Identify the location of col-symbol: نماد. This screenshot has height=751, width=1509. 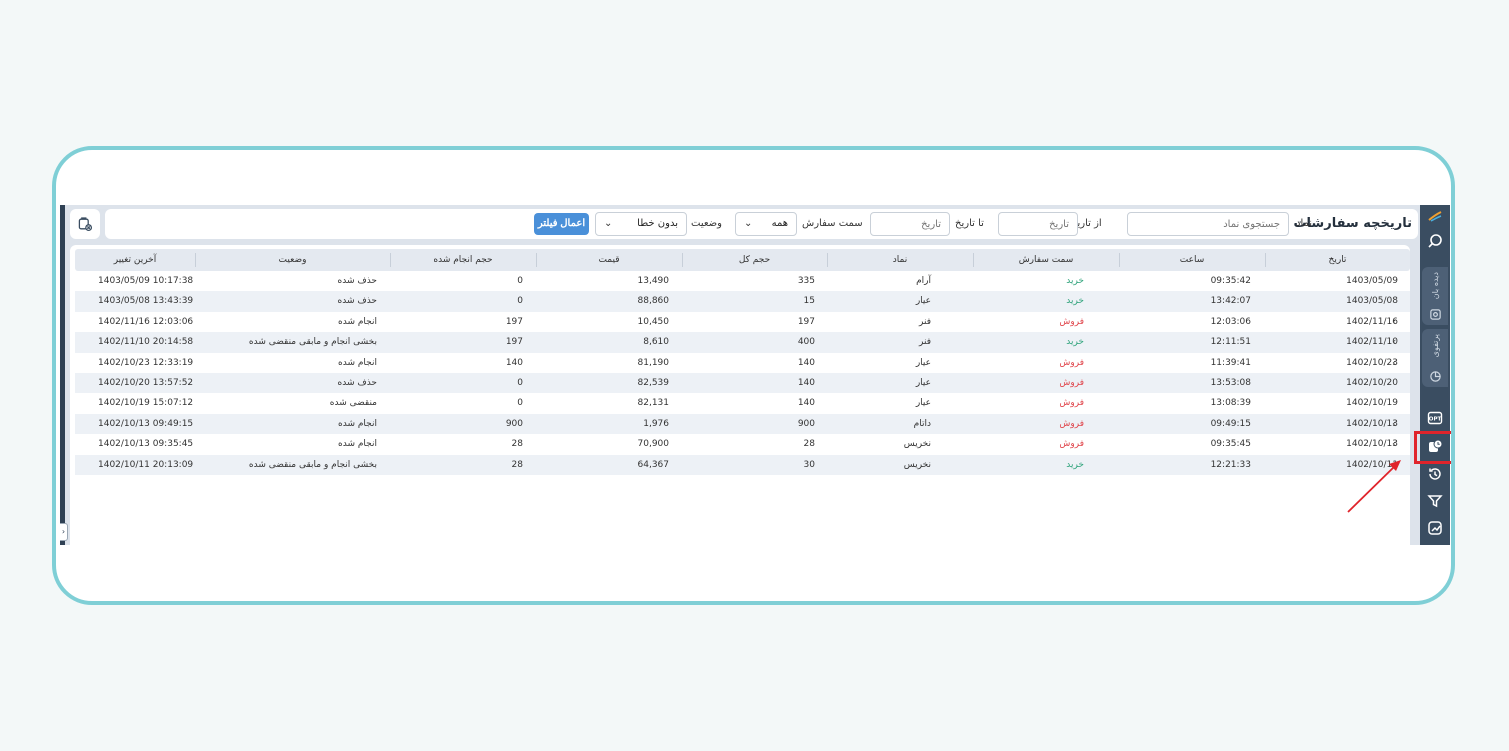
(900, 260).